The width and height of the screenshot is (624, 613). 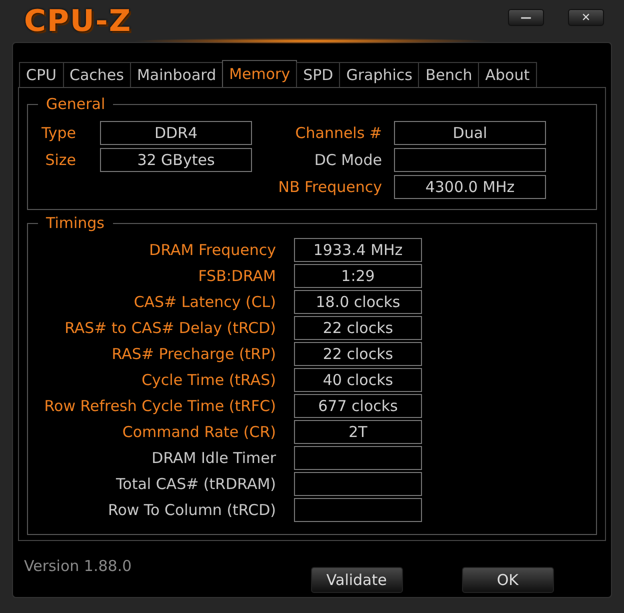 I want to click on value-field: 40 clocks, so click(x=358, y=380).